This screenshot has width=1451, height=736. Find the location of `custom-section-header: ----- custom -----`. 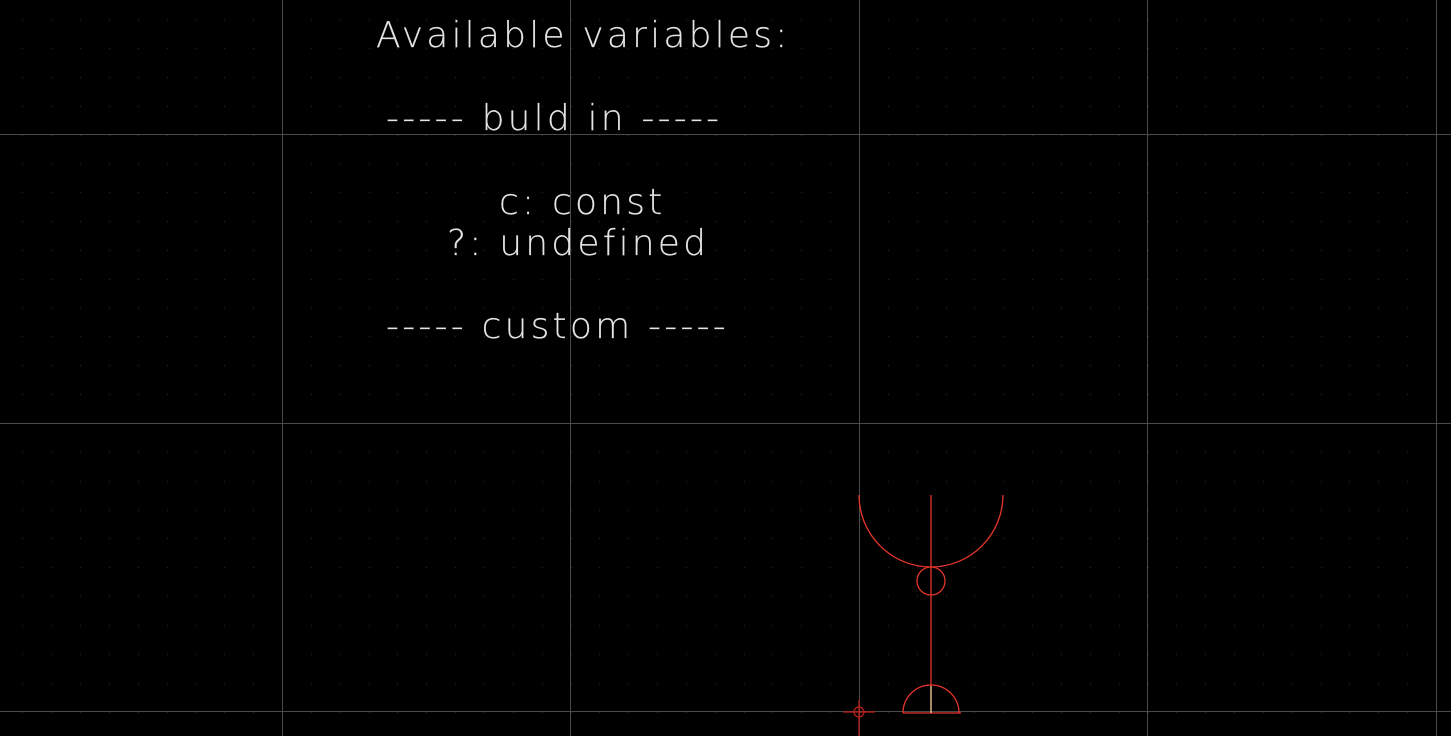

custom-section-header: ----- custom ----- is located at coordinates (557, 326).